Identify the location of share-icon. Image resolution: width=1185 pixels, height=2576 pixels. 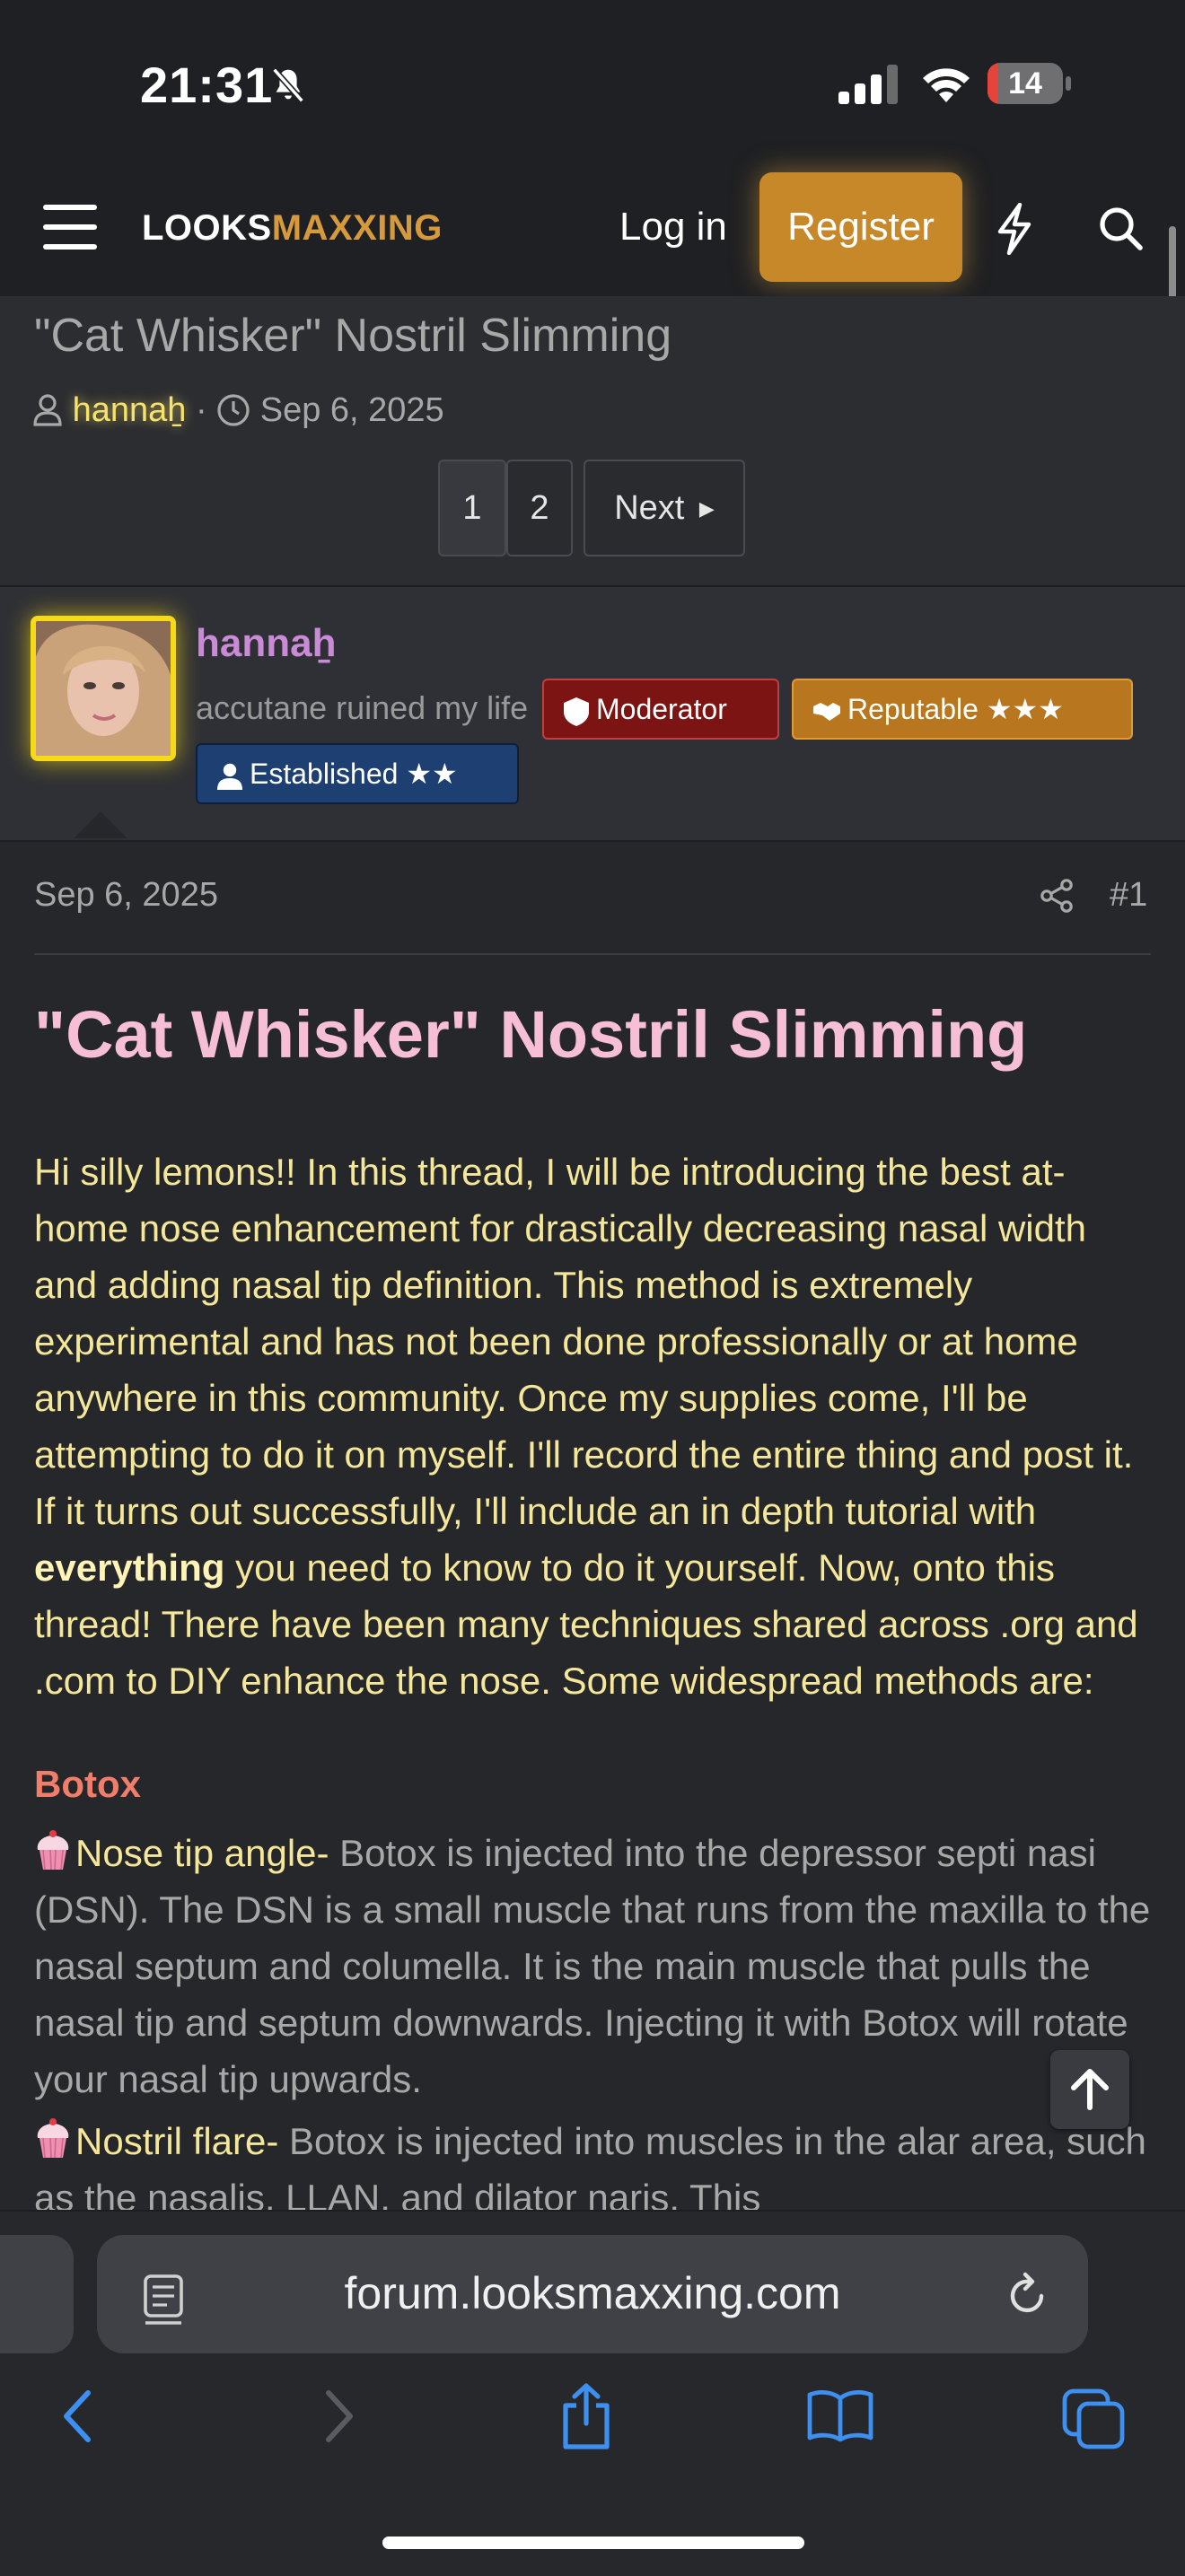
(1057, 896).